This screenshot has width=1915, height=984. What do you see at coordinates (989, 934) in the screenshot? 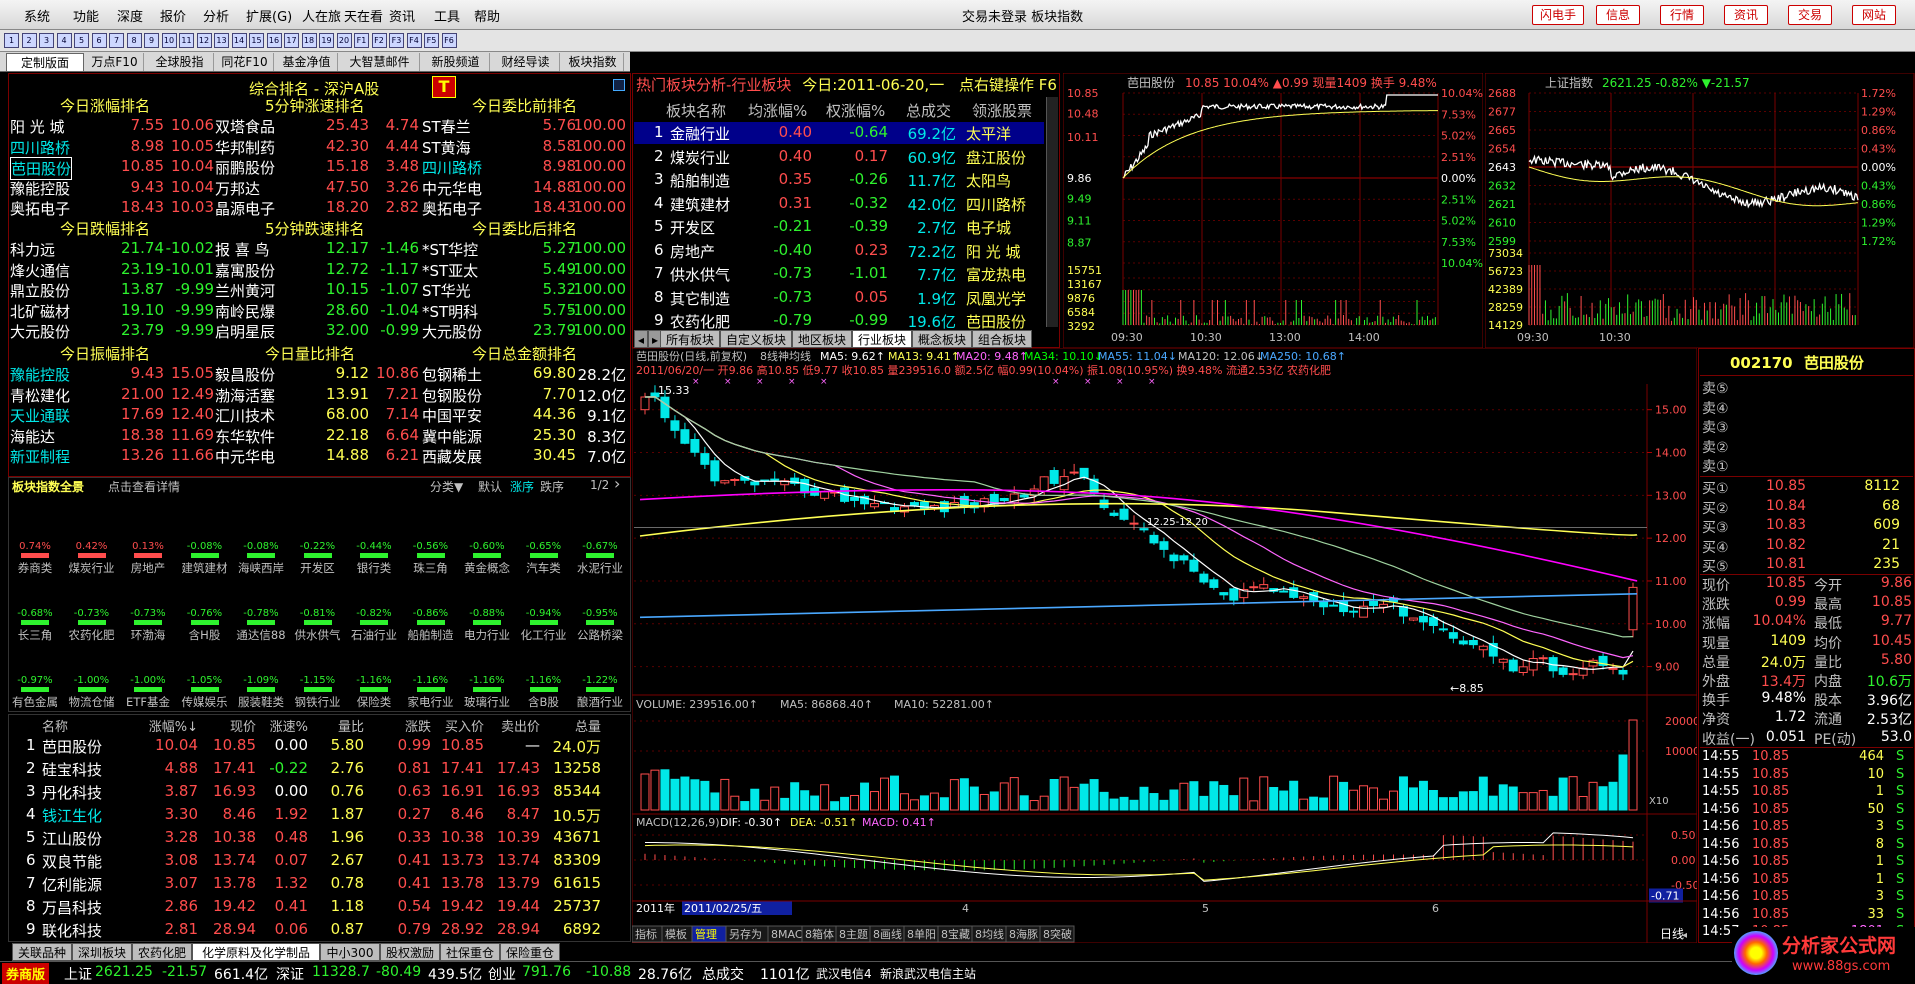
I see `kline-bottom-tab: 8均线` at bounding box center [989, 934].